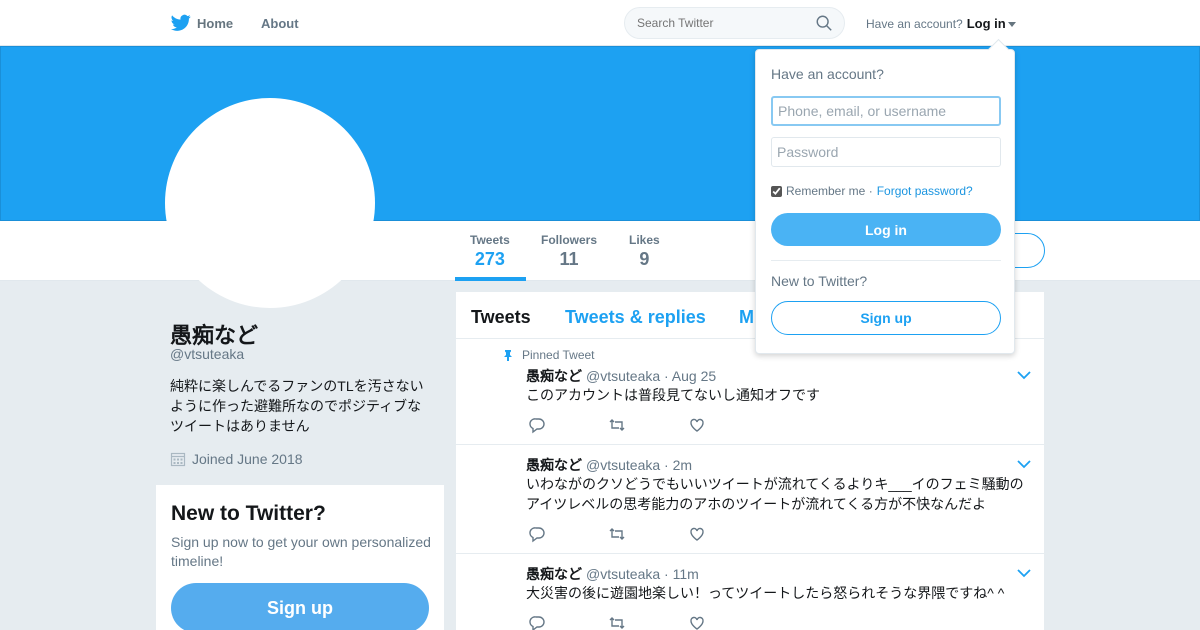 The image size is (1200, 630). Describe the element at coordinates (886, 111) in the screenshot. I see `username-input` at that location.